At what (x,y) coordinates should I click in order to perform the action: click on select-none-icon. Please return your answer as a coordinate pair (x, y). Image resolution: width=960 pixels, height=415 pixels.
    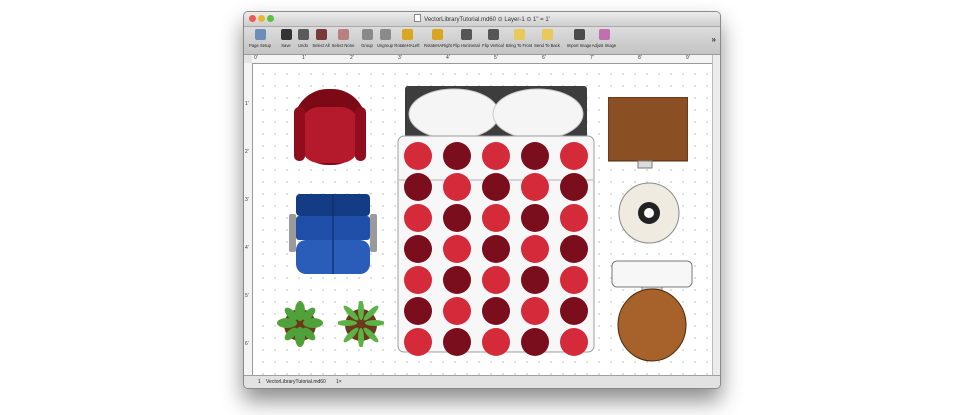
    Looking at the image, I should click on (343, 34).